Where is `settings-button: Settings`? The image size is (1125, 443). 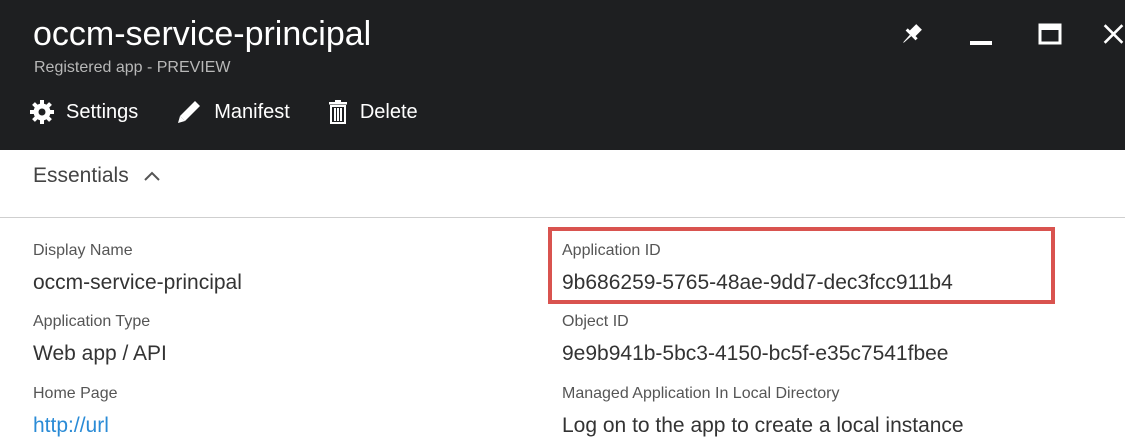
settings-button: Settings is located at coordinates (84, 112).